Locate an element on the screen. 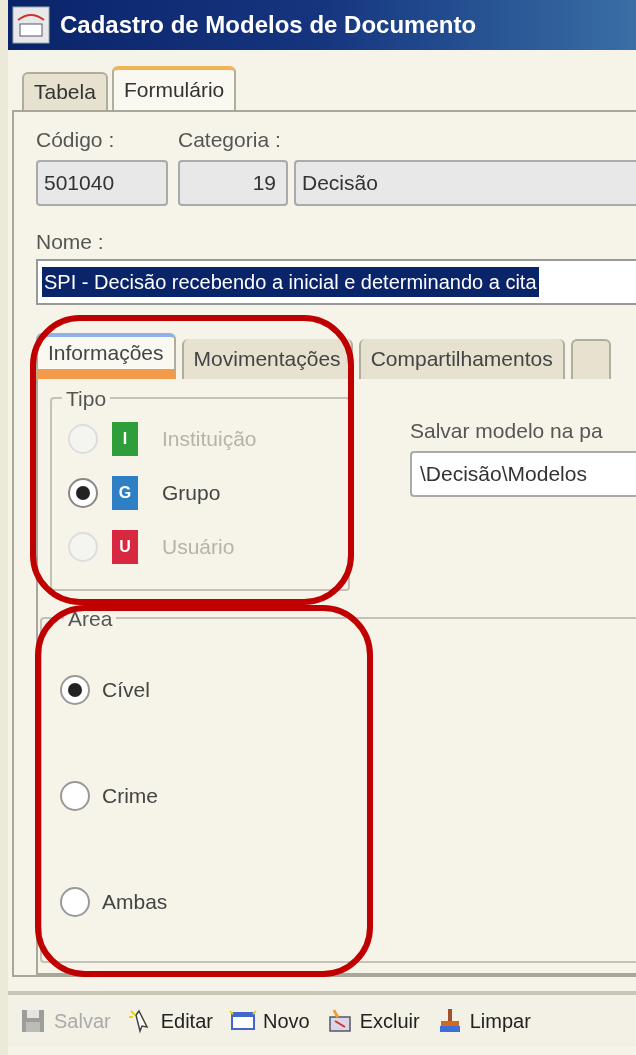 This screenshot has width=636, height=1055. category-name-field: Decisão is located at coordinates (465, 182).